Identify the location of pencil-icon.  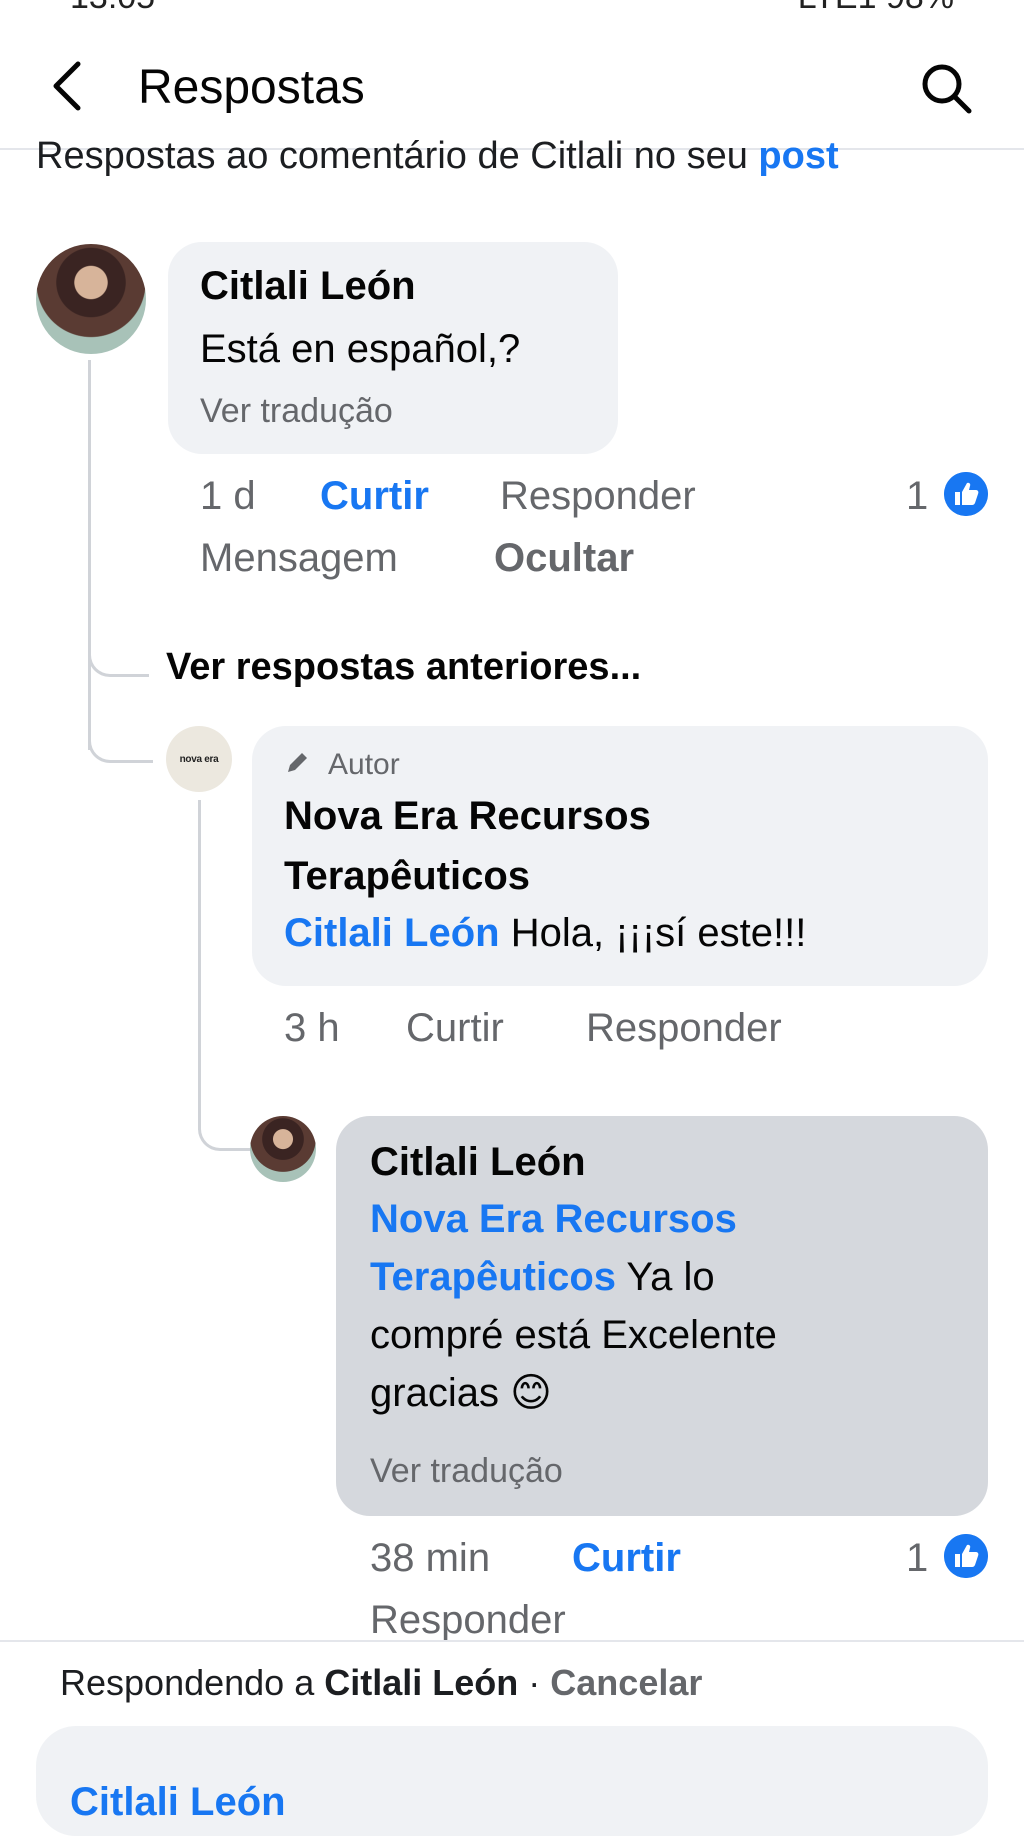
(297, 762).